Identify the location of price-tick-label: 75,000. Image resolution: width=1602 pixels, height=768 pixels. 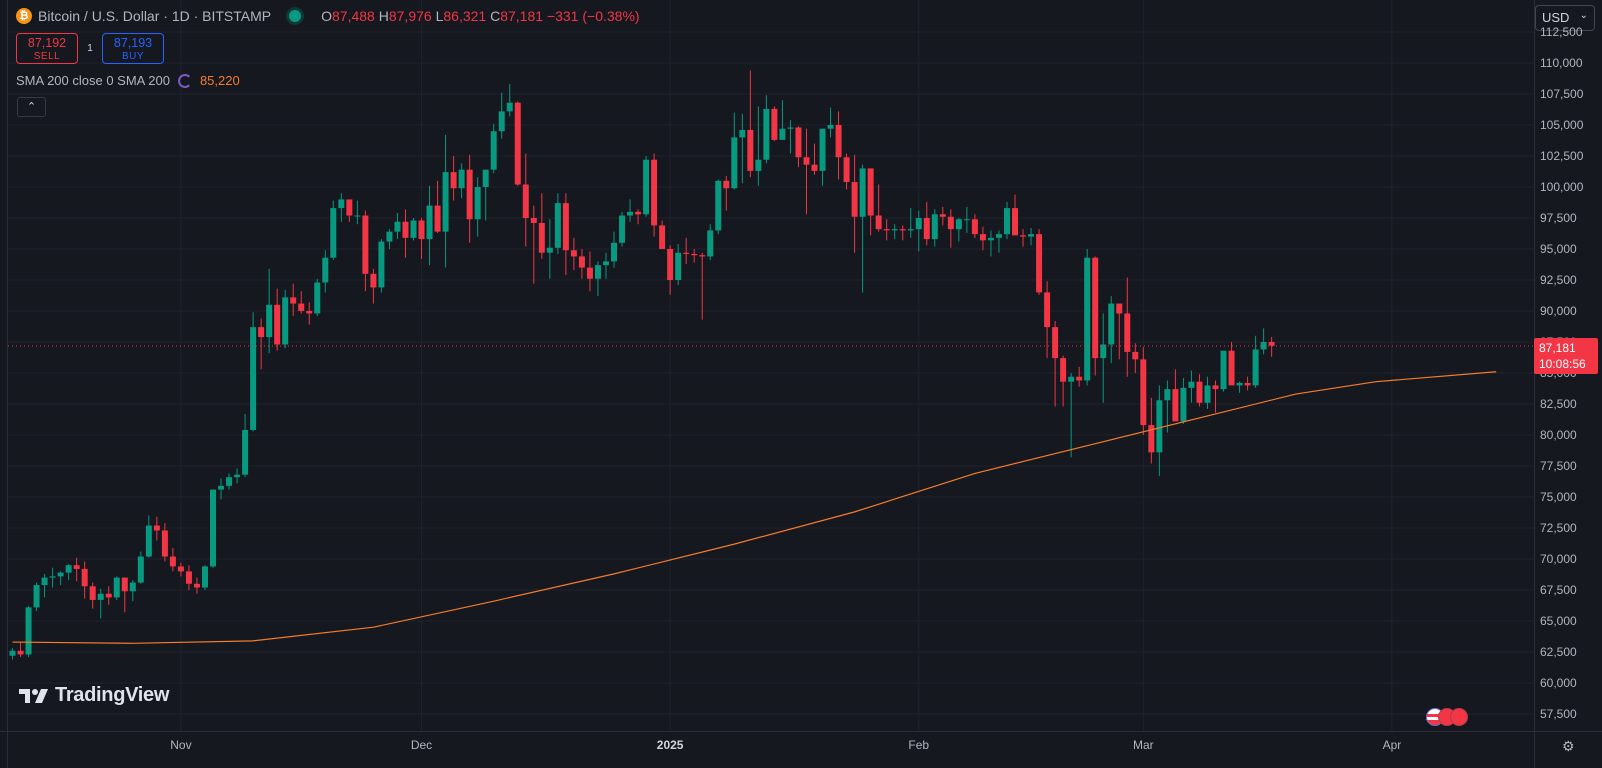
(1558, 497).